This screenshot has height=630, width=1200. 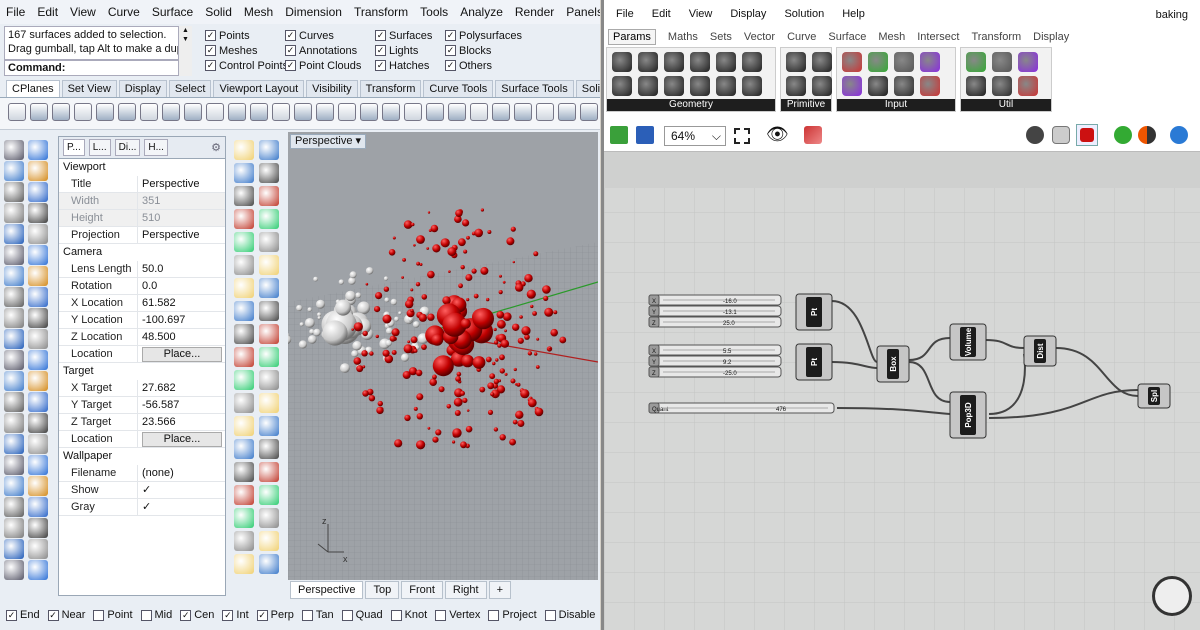 I want to click on zoom-extents-icon, so click(x=742, y=136).